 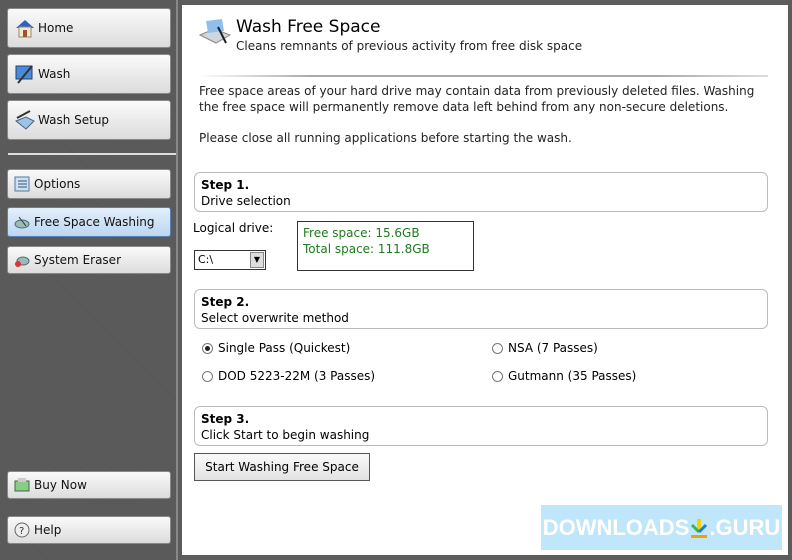 I want to click on sidebar-splitter, so click(x=177, y=280).